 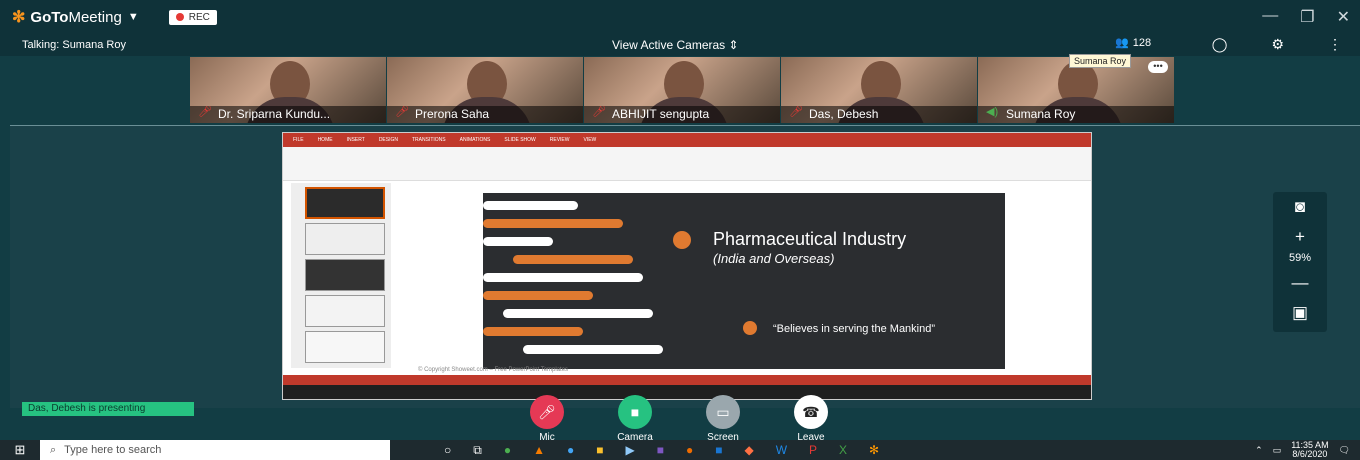 I want to click on zoom-out-icon: —, so click(x=1300, y=283).